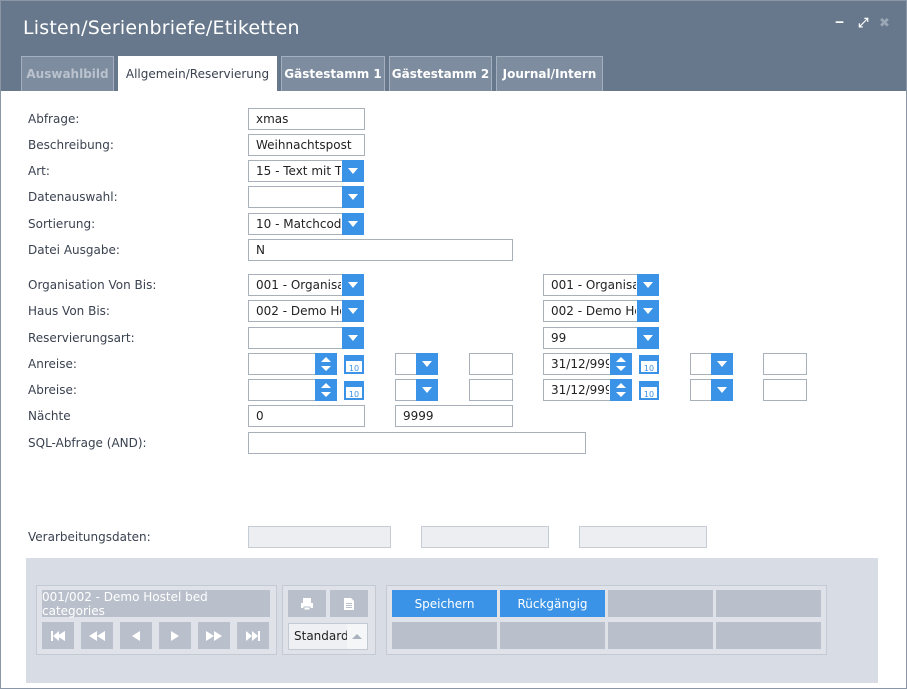 The image size is (907, 689). Describe the element at coordinates (785, 364) in the screenshot. I see `anreise-to-extra` at that location.